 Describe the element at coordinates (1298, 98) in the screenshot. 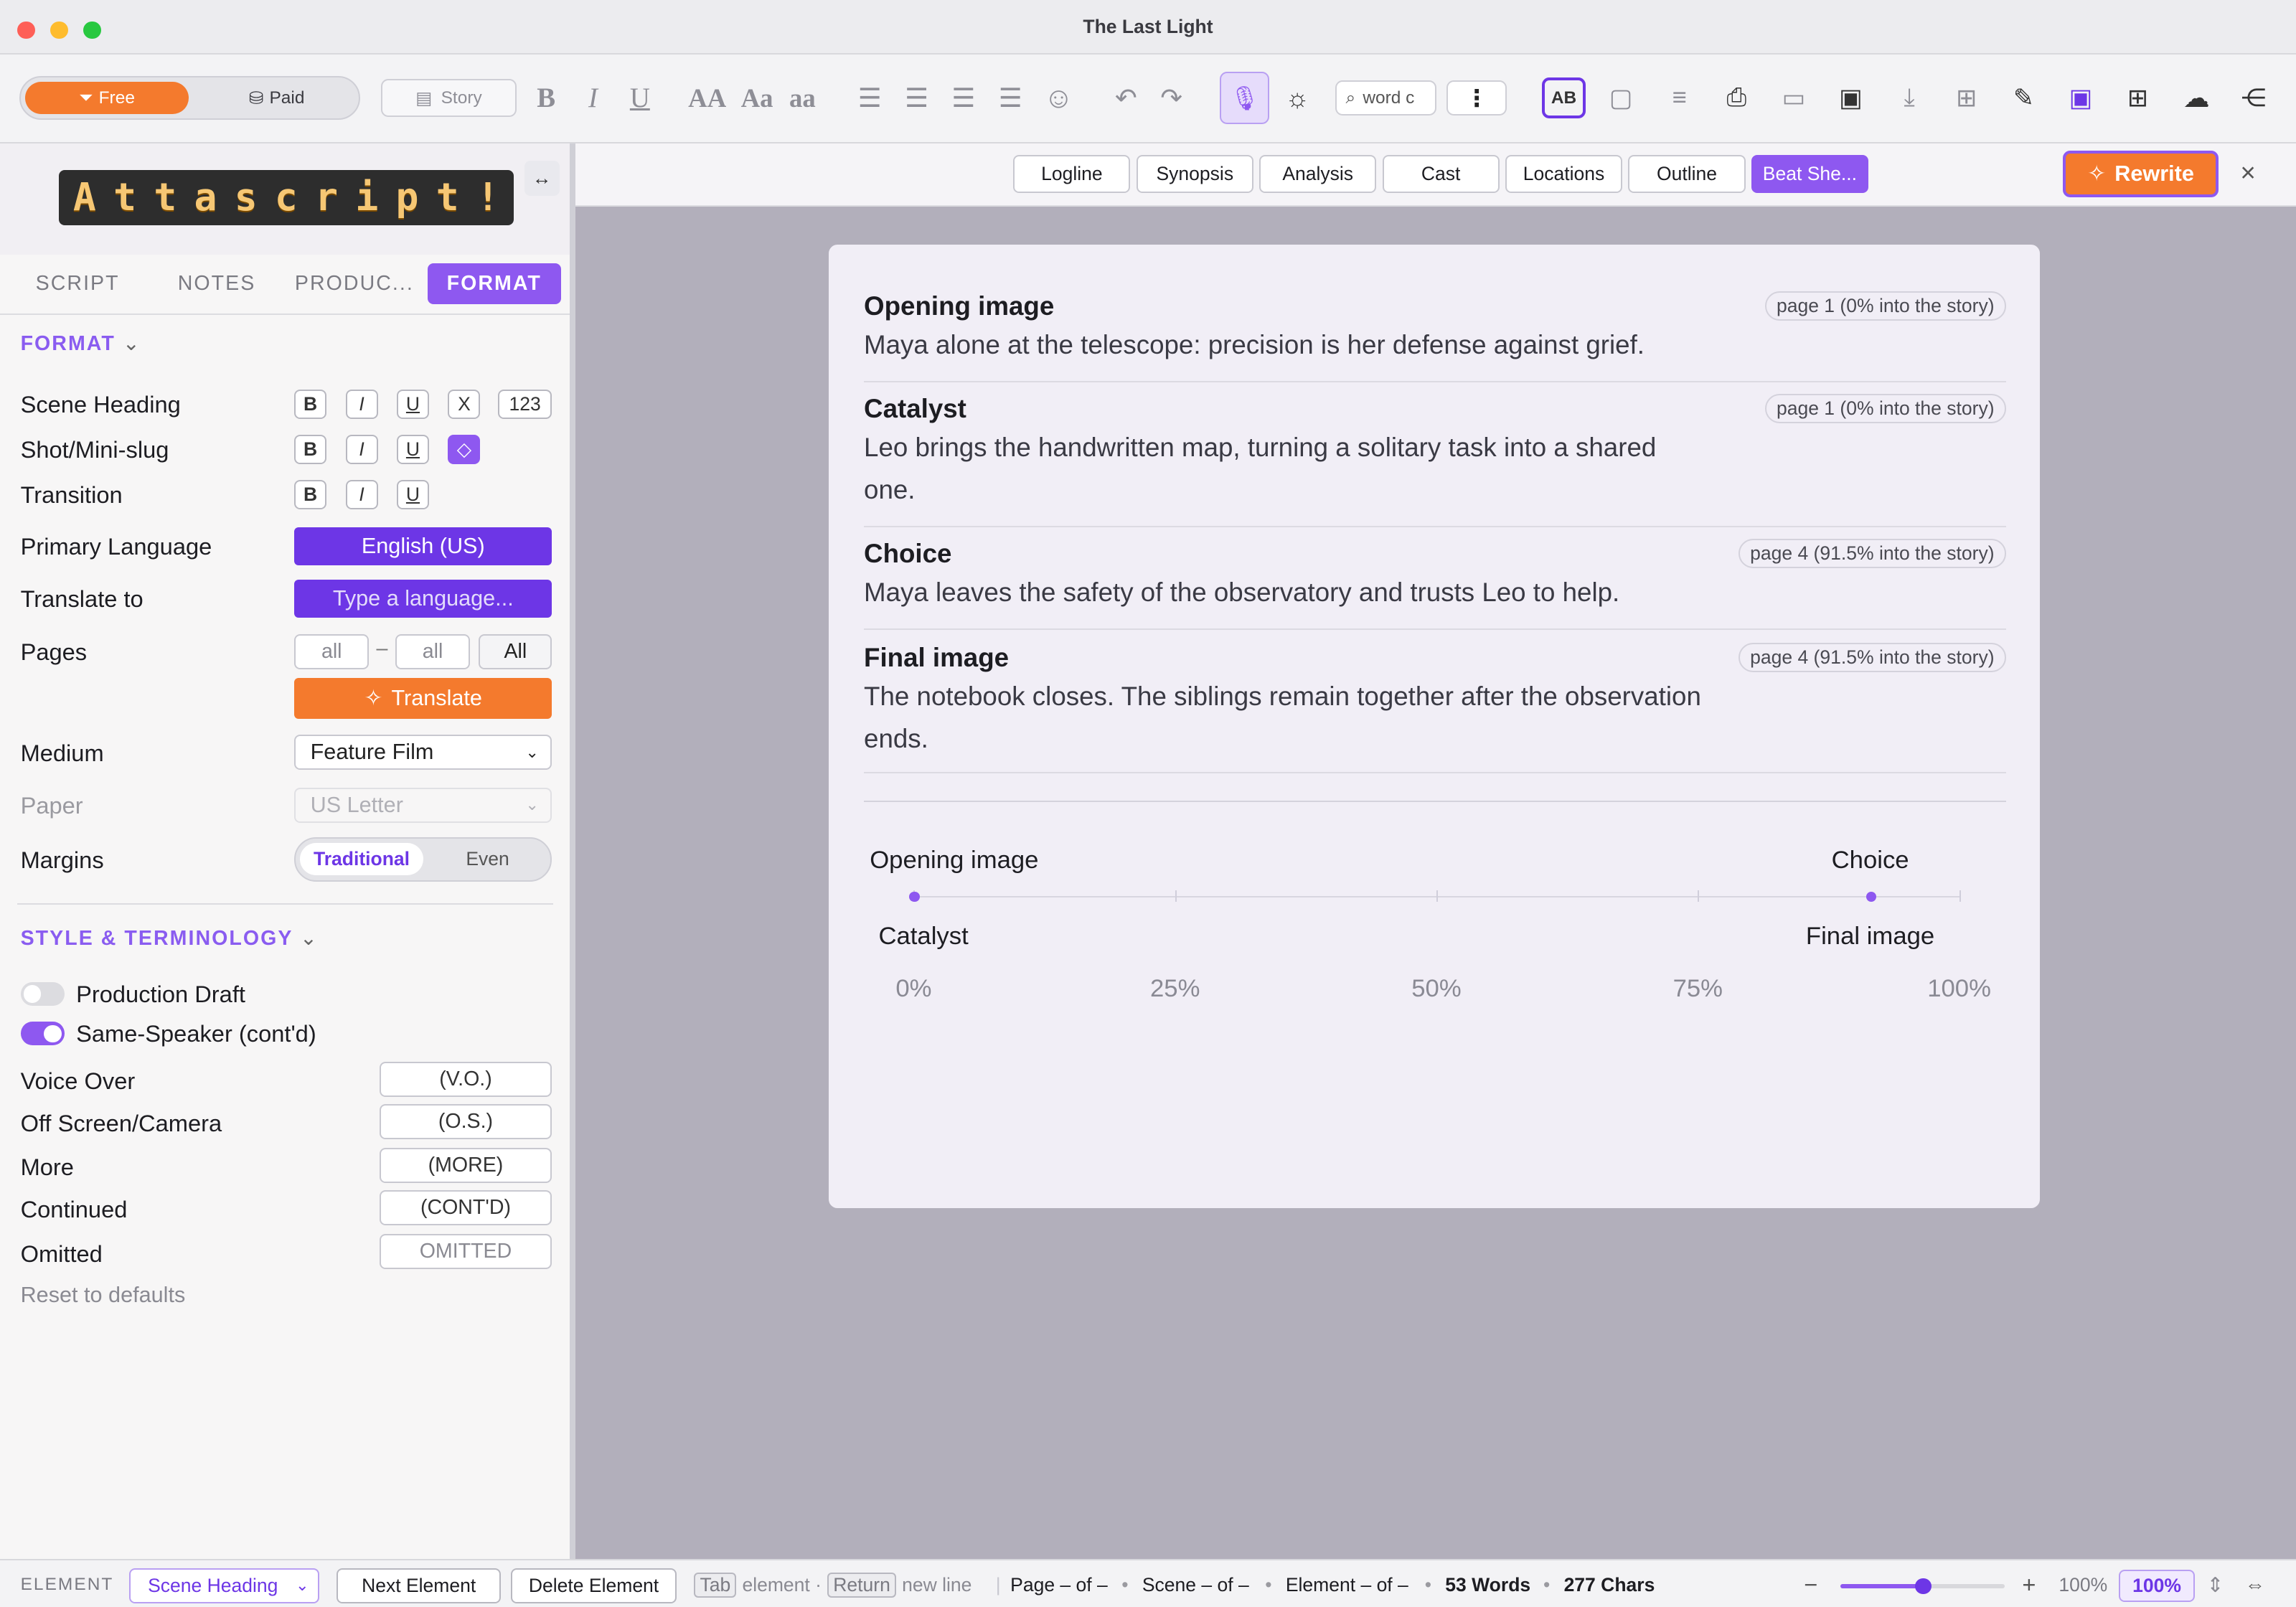

I see `brightness-icon: ☼` at that location.